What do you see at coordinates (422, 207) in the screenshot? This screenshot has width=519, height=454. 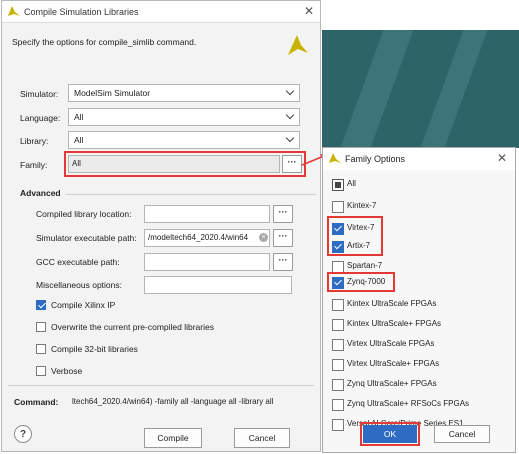 I see `family-item-kintex7: Kintex-7` at bounding box center [422, 207].